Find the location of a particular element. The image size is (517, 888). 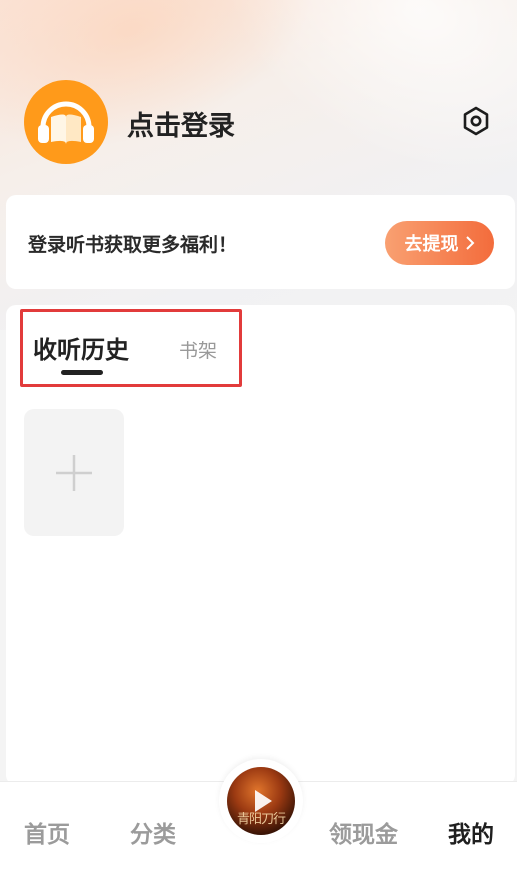

nav-cash: 领现金 is located at coordinates (363, 832).